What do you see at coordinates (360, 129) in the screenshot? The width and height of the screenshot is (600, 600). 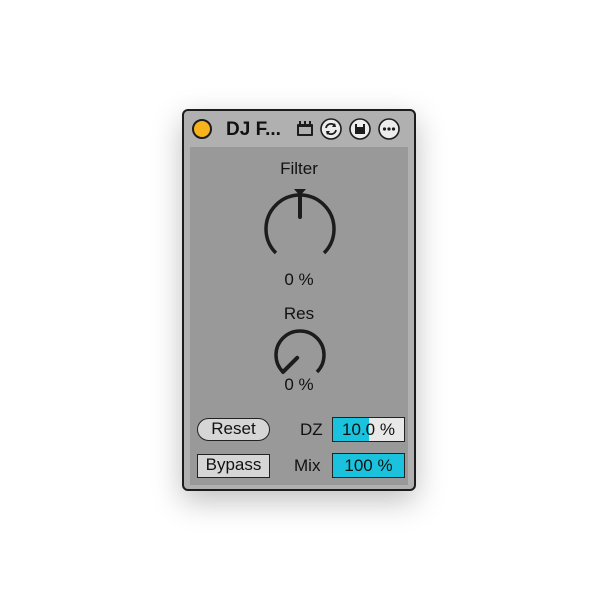 I see `save-icon` at bounding box center [360, 129].